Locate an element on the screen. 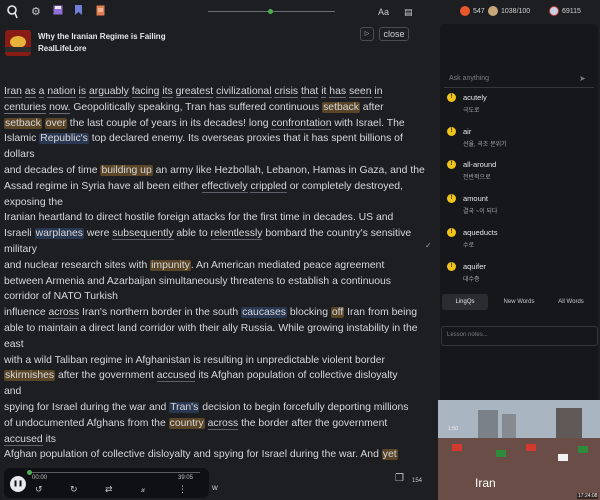 The height and width of the screenshot is (500, 600). ask-input: Ask anything ➤ is located at coordinates (519, 80).